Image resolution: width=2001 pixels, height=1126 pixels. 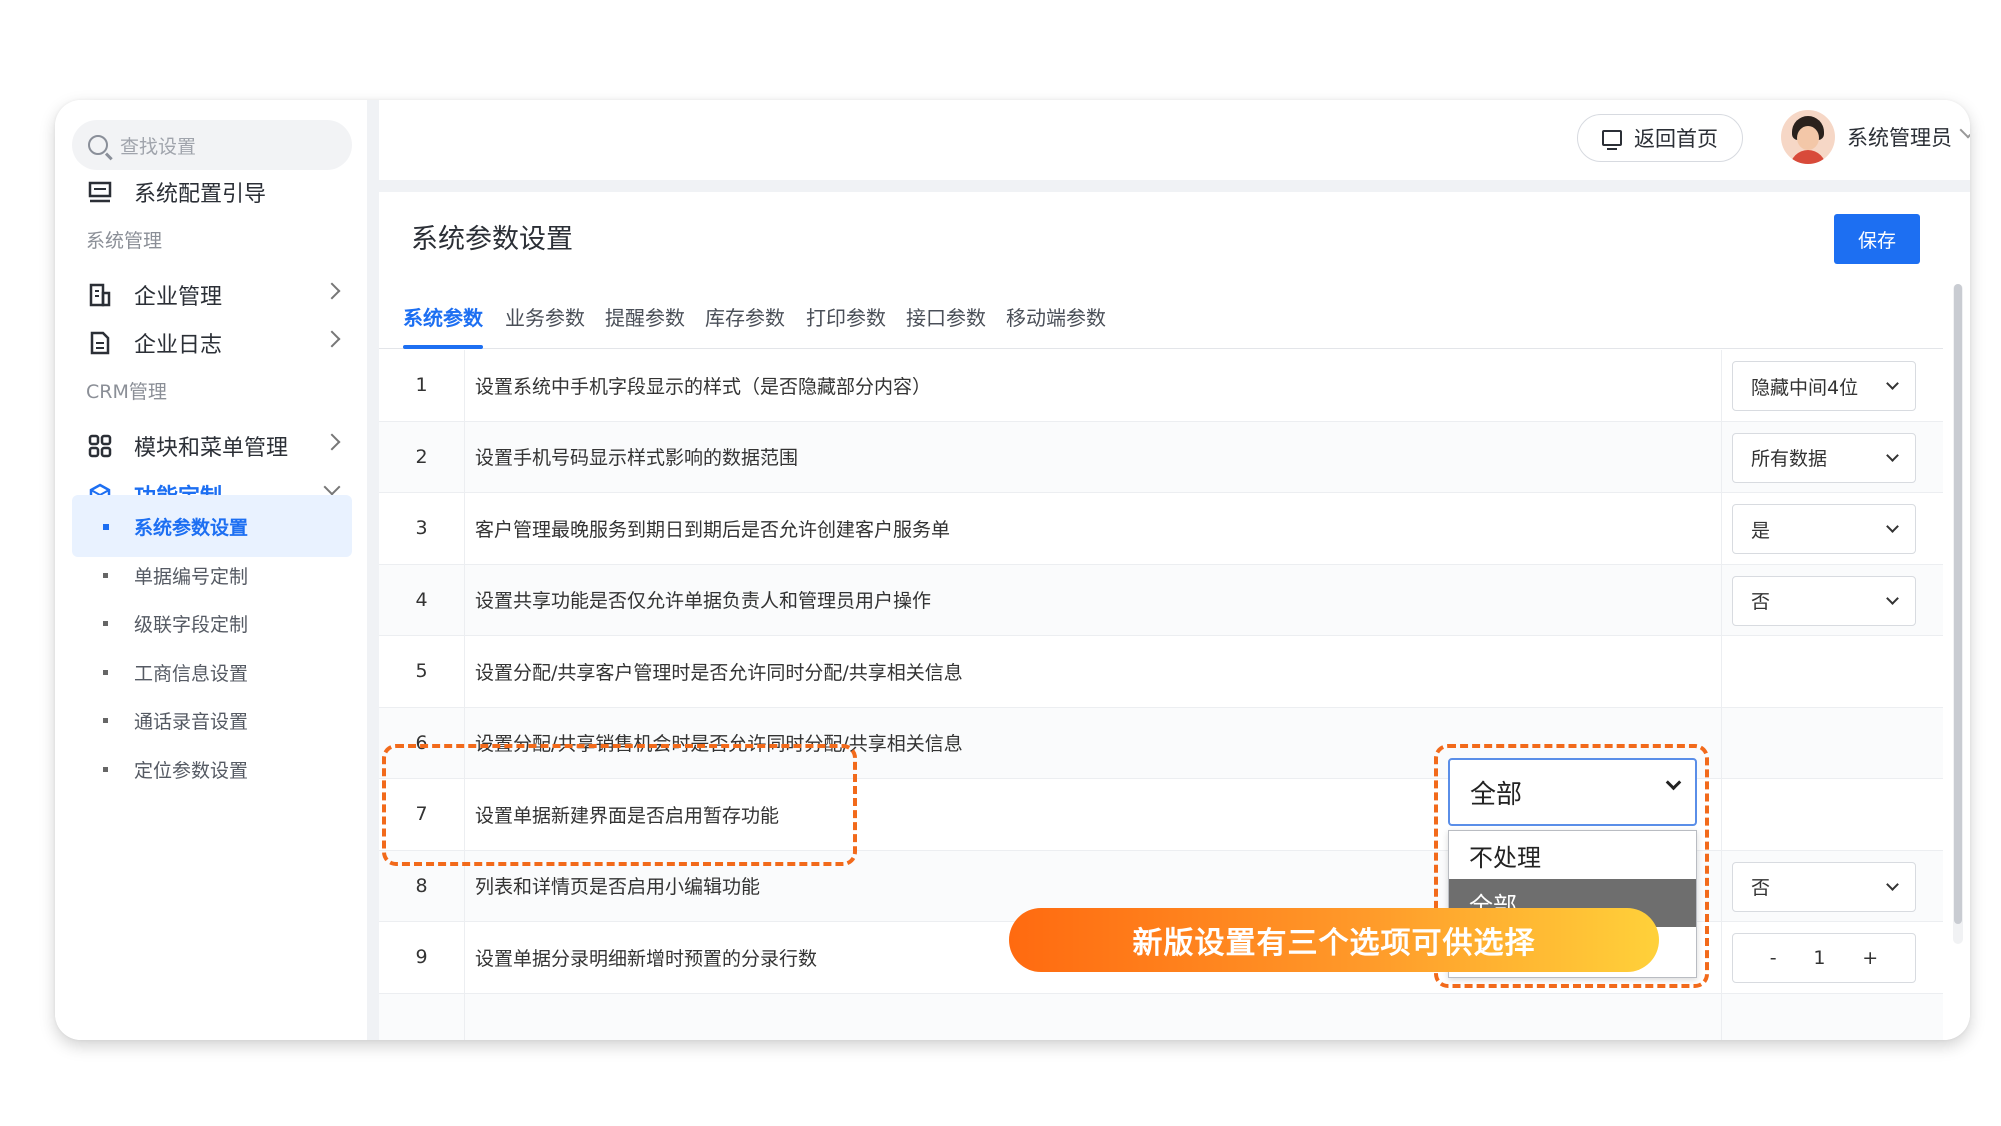 I want to click on param-select: 所有数据, so click(x=1824, y=457).